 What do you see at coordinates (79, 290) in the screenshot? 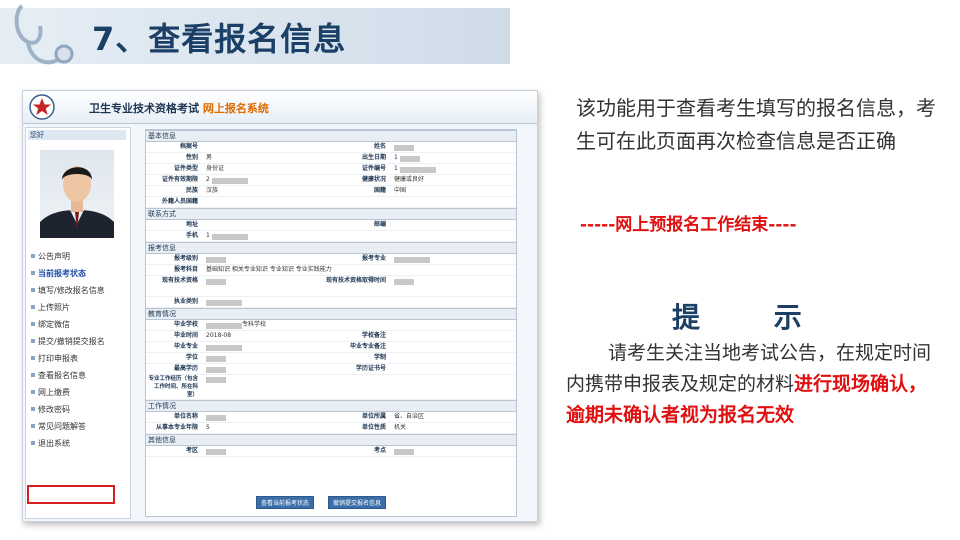
I see `menu-item-edit-info: 填写/修改报名信息` at bounding box center [79, 290].